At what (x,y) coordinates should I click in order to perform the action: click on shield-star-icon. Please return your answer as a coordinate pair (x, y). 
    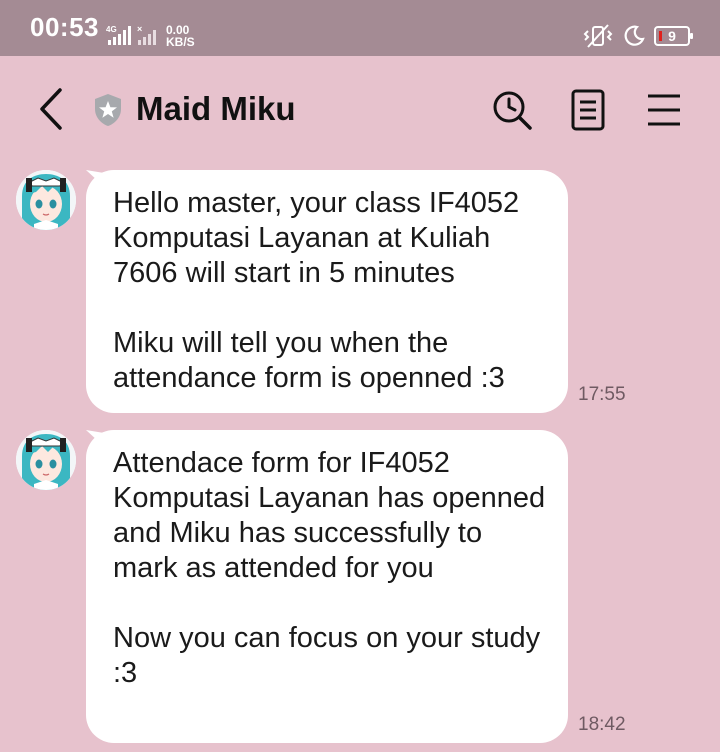
    Looking at the image, I should click on (108, 110).